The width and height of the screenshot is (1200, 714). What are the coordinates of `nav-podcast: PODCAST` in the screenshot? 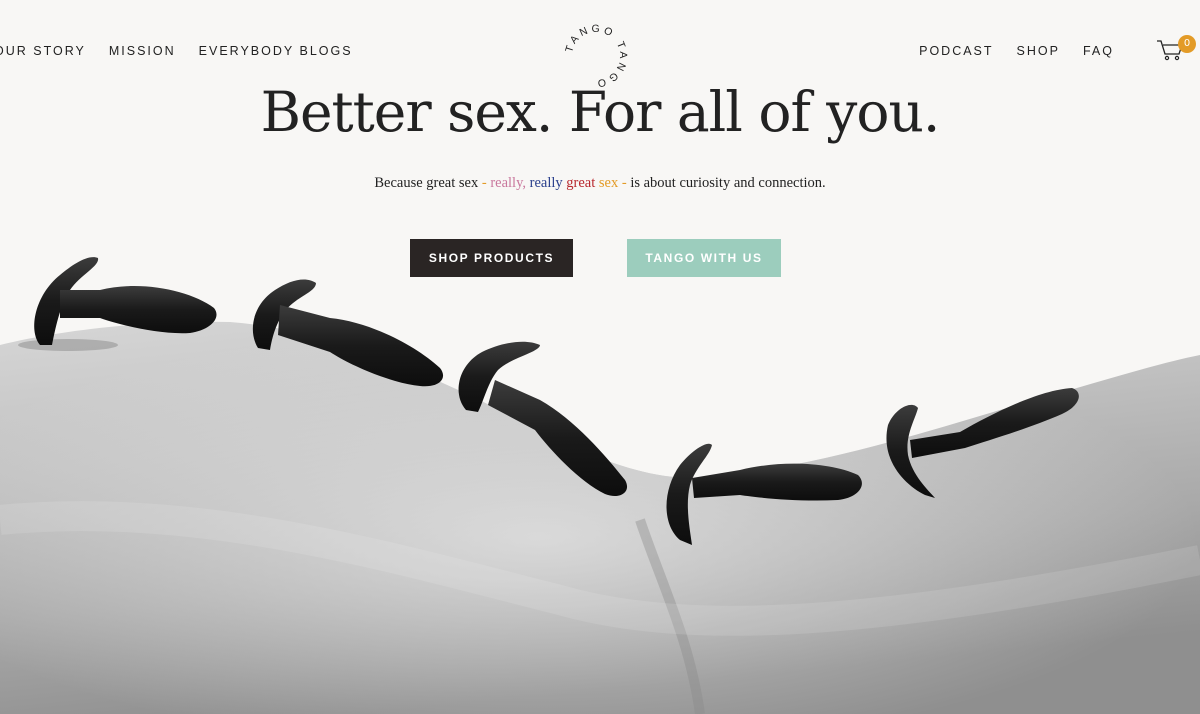 It's located at (956, 51).